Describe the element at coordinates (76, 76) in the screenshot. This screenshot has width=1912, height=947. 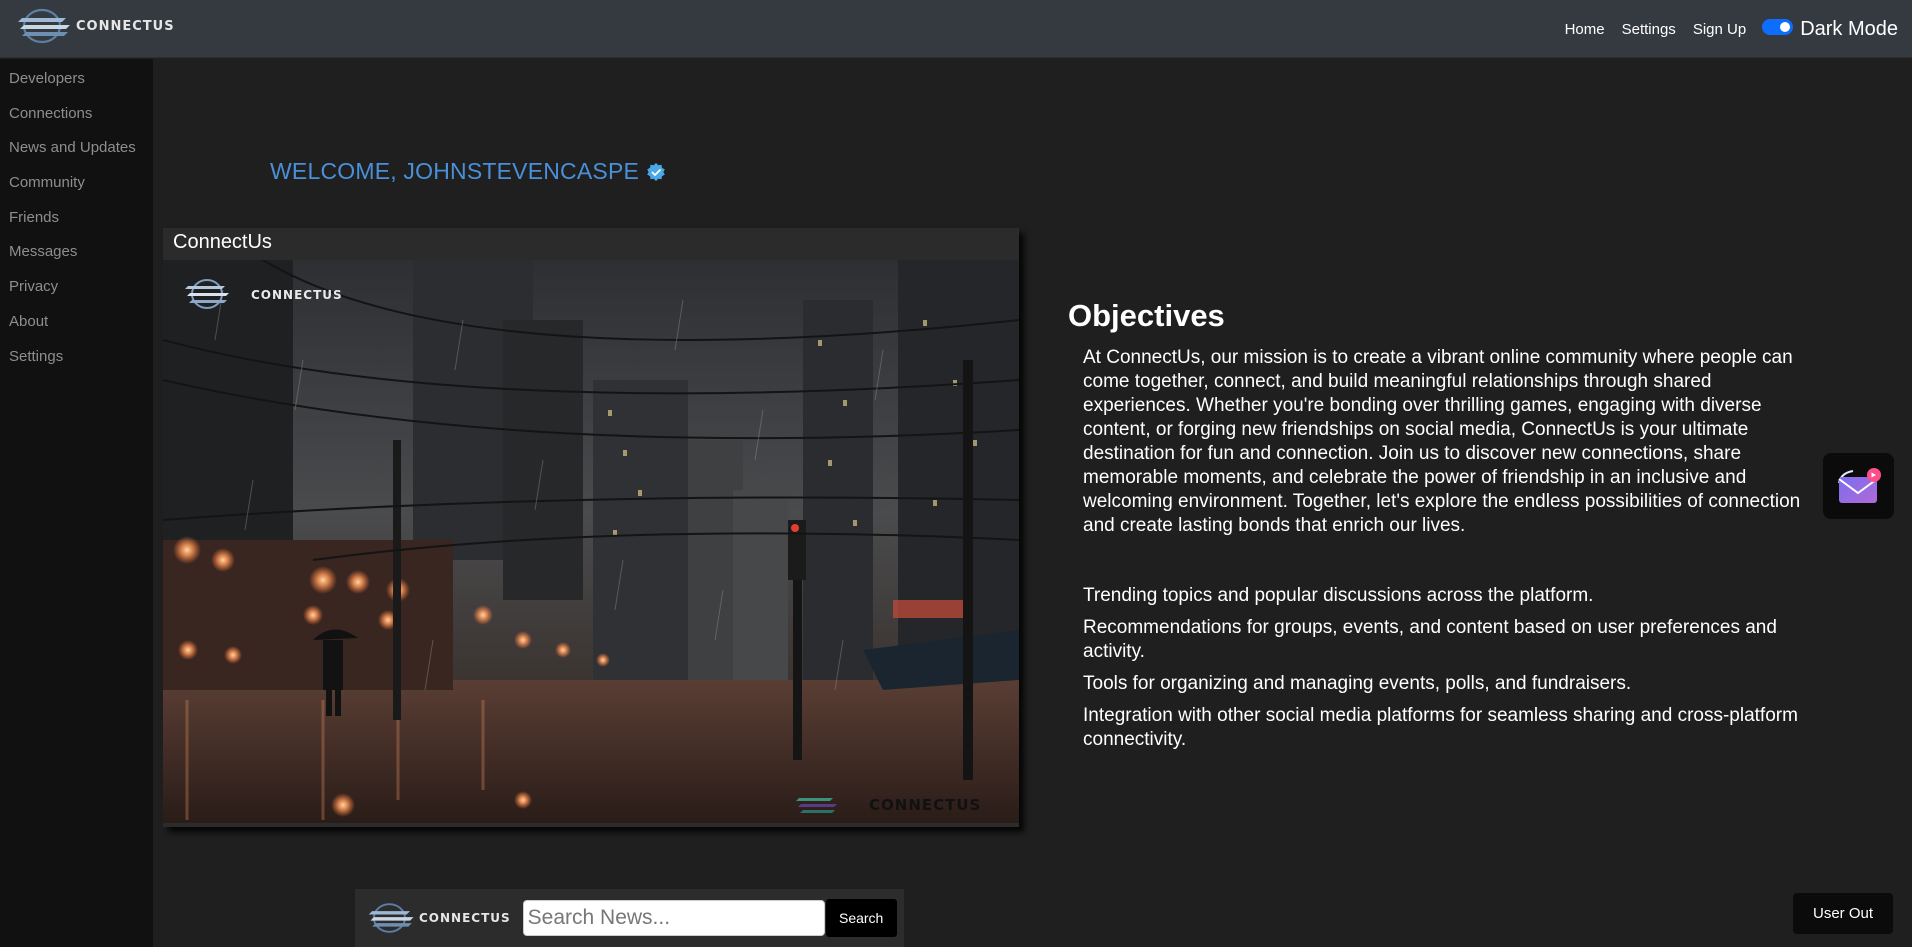
I see `sidebar-item-developers: Developers` at that location.